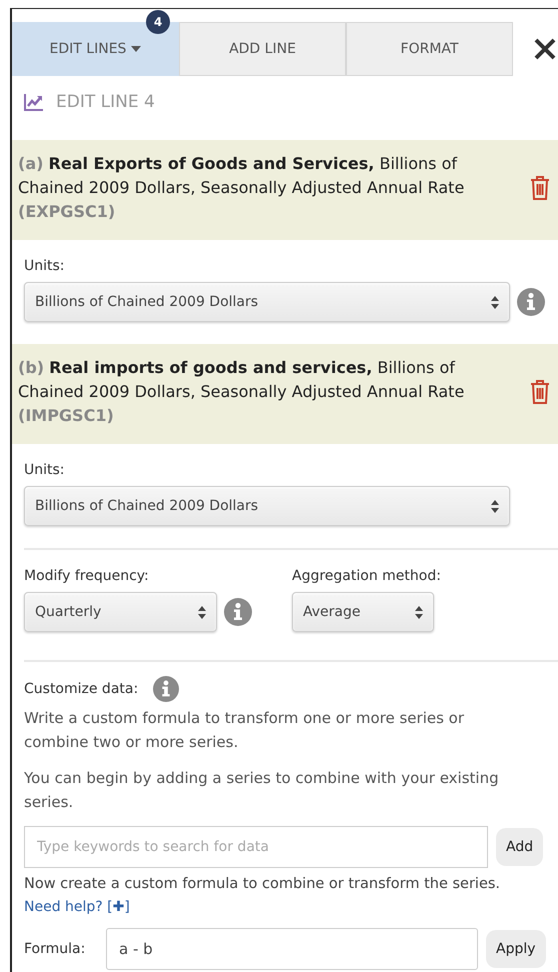  What do you see at coordinates (262, 49) in the screenshot?
I see `tab: ADD LINE` at bounding box center [262, 49].